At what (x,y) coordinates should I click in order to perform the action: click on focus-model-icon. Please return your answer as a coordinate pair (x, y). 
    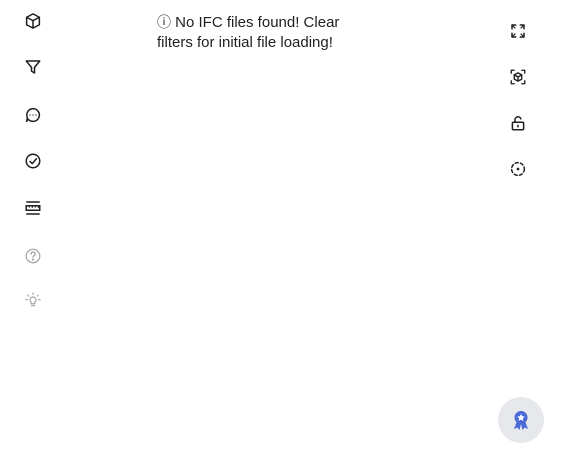
    Looking at the image, I should click on (518, 77).